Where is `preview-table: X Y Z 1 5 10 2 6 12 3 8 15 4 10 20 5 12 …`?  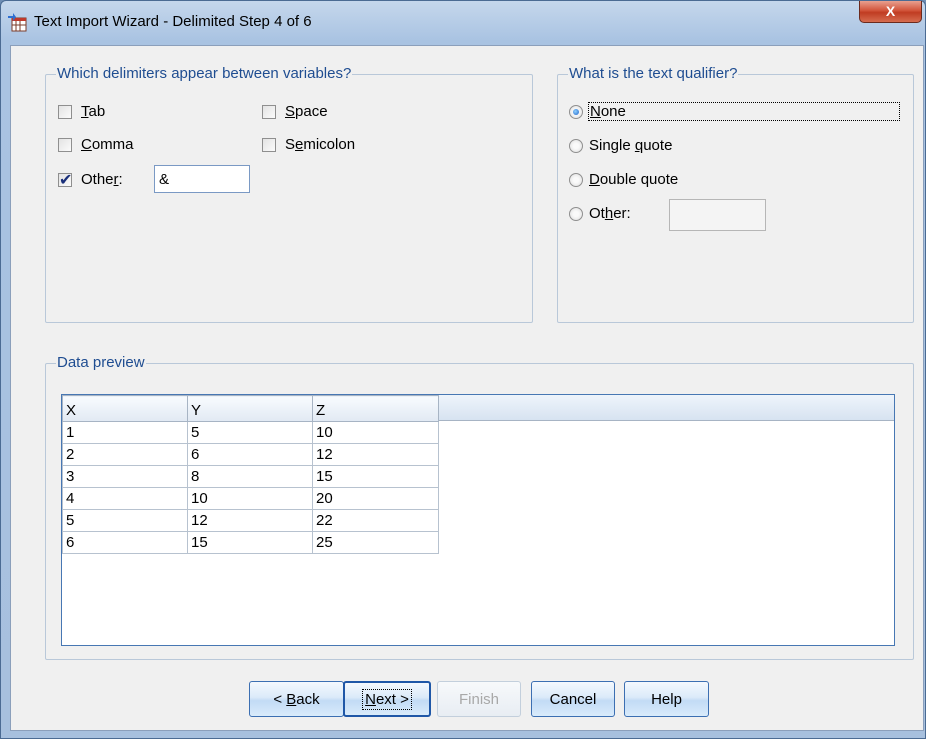 preview-table: X Y Z 1 5 10 2 6 12 3 8 15 4 10 20 5 12 … is located at coordinates (250, 474).